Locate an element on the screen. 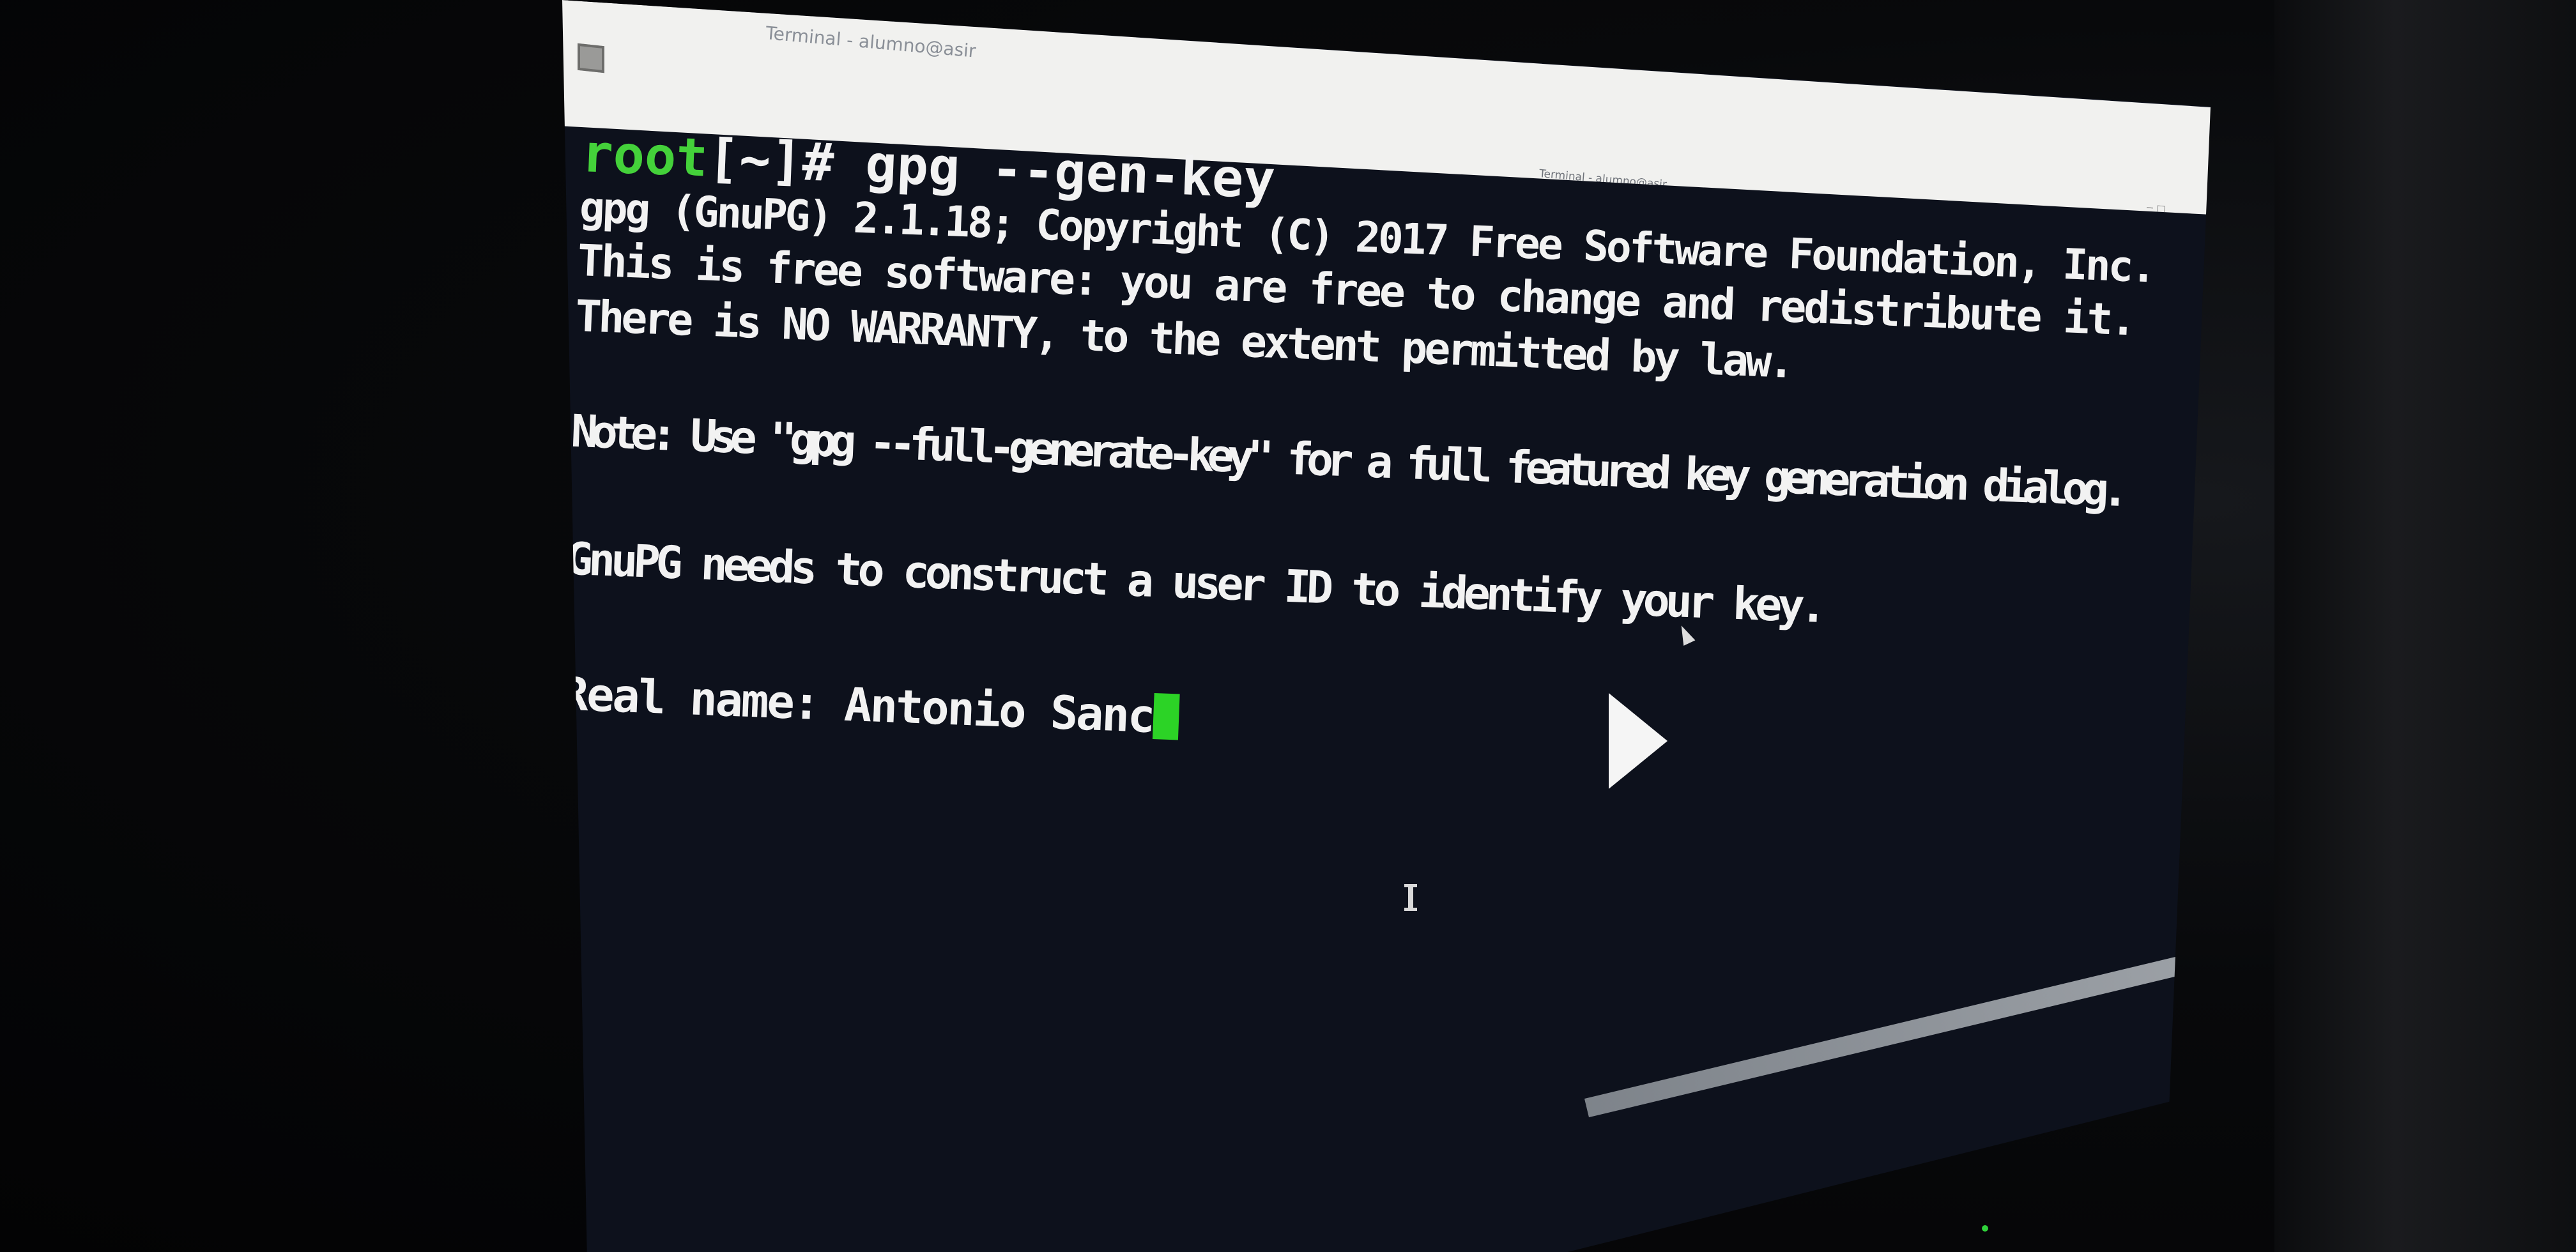  real-name-label: Real name: is located at coordinates (704, 698).